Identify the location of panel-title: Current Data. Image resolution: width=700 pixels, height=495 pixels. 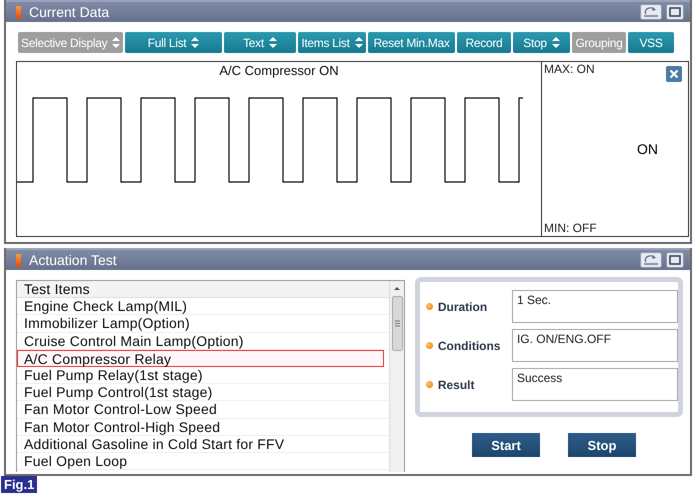
(69, 12).